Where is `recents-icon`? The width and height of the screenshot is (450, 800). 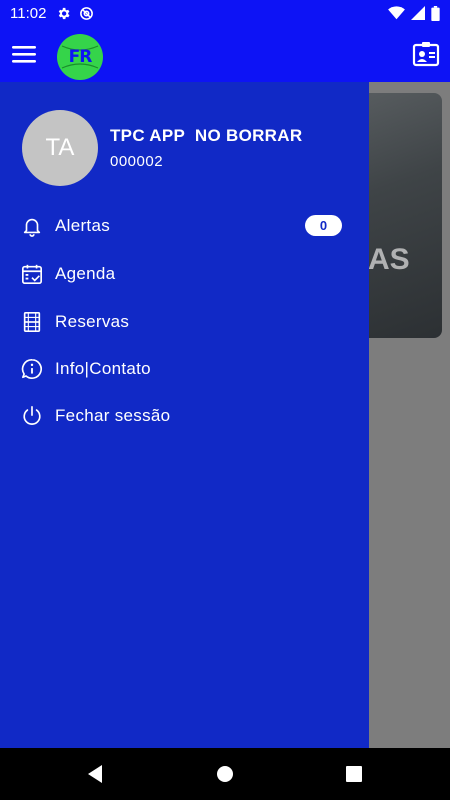 recents-icon is located at coordinates (354, 774).